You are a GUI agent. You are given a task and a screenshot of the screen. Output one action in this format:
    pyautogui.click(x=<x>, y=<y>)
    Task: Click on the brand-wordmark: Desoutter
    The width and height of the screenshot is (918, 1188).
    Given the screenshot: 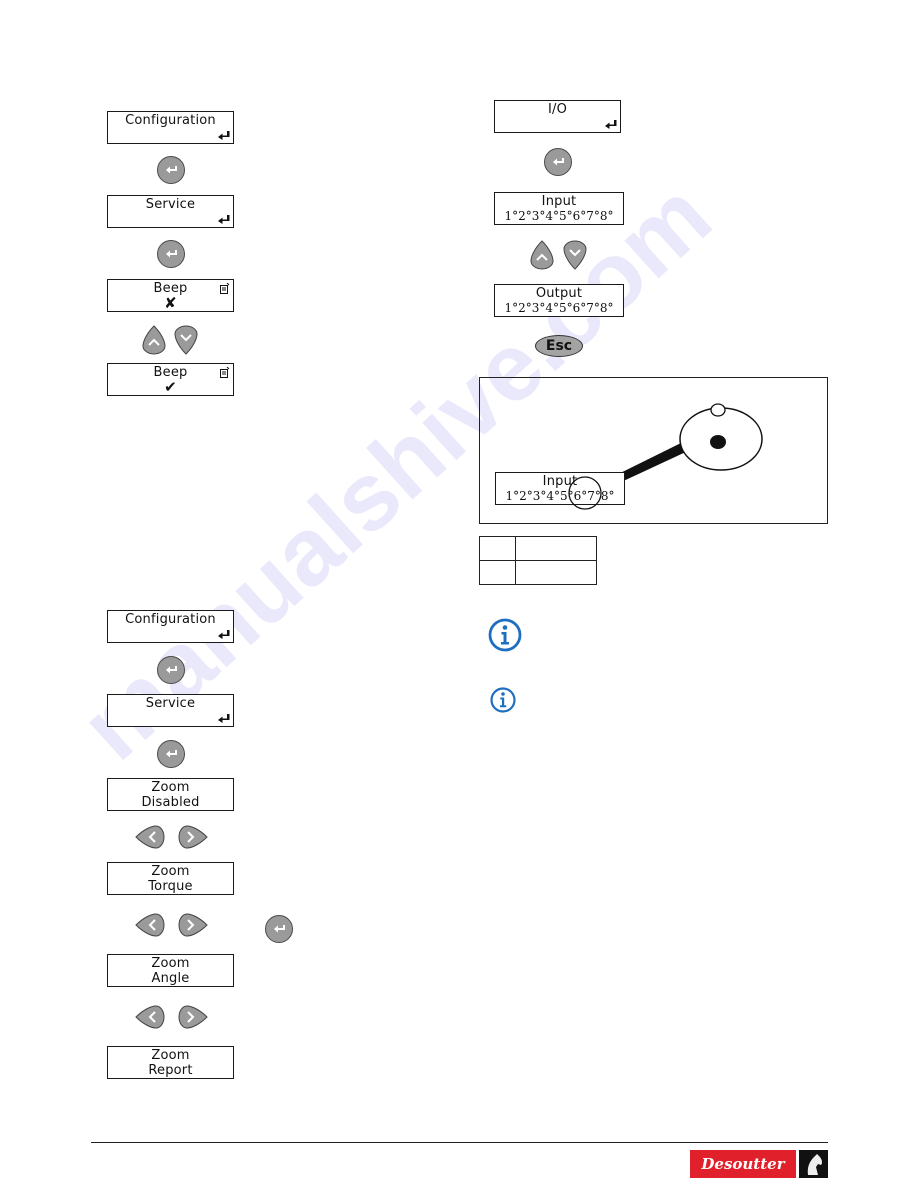 What is the action you would take?
    pyautogui.click(x=743, y=1164)
    